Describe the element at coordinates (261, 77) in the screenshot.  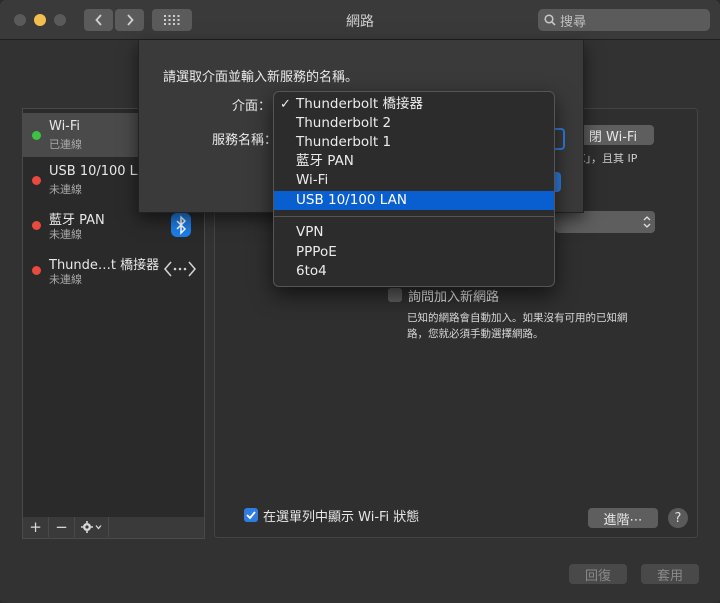
I see `sheet-prompt: 請選取介面並輸入新服務的名稱。` at that location.